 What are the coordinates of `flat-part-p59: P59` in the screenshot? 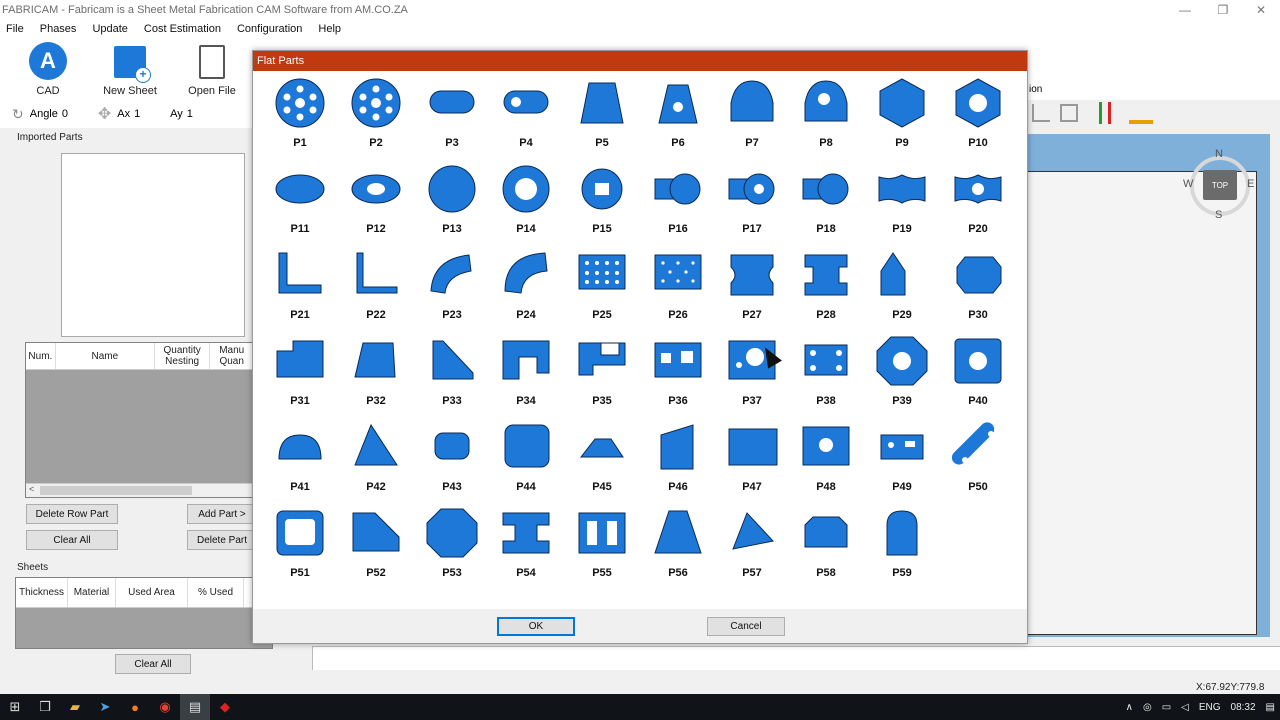 It's located at (902, 544).